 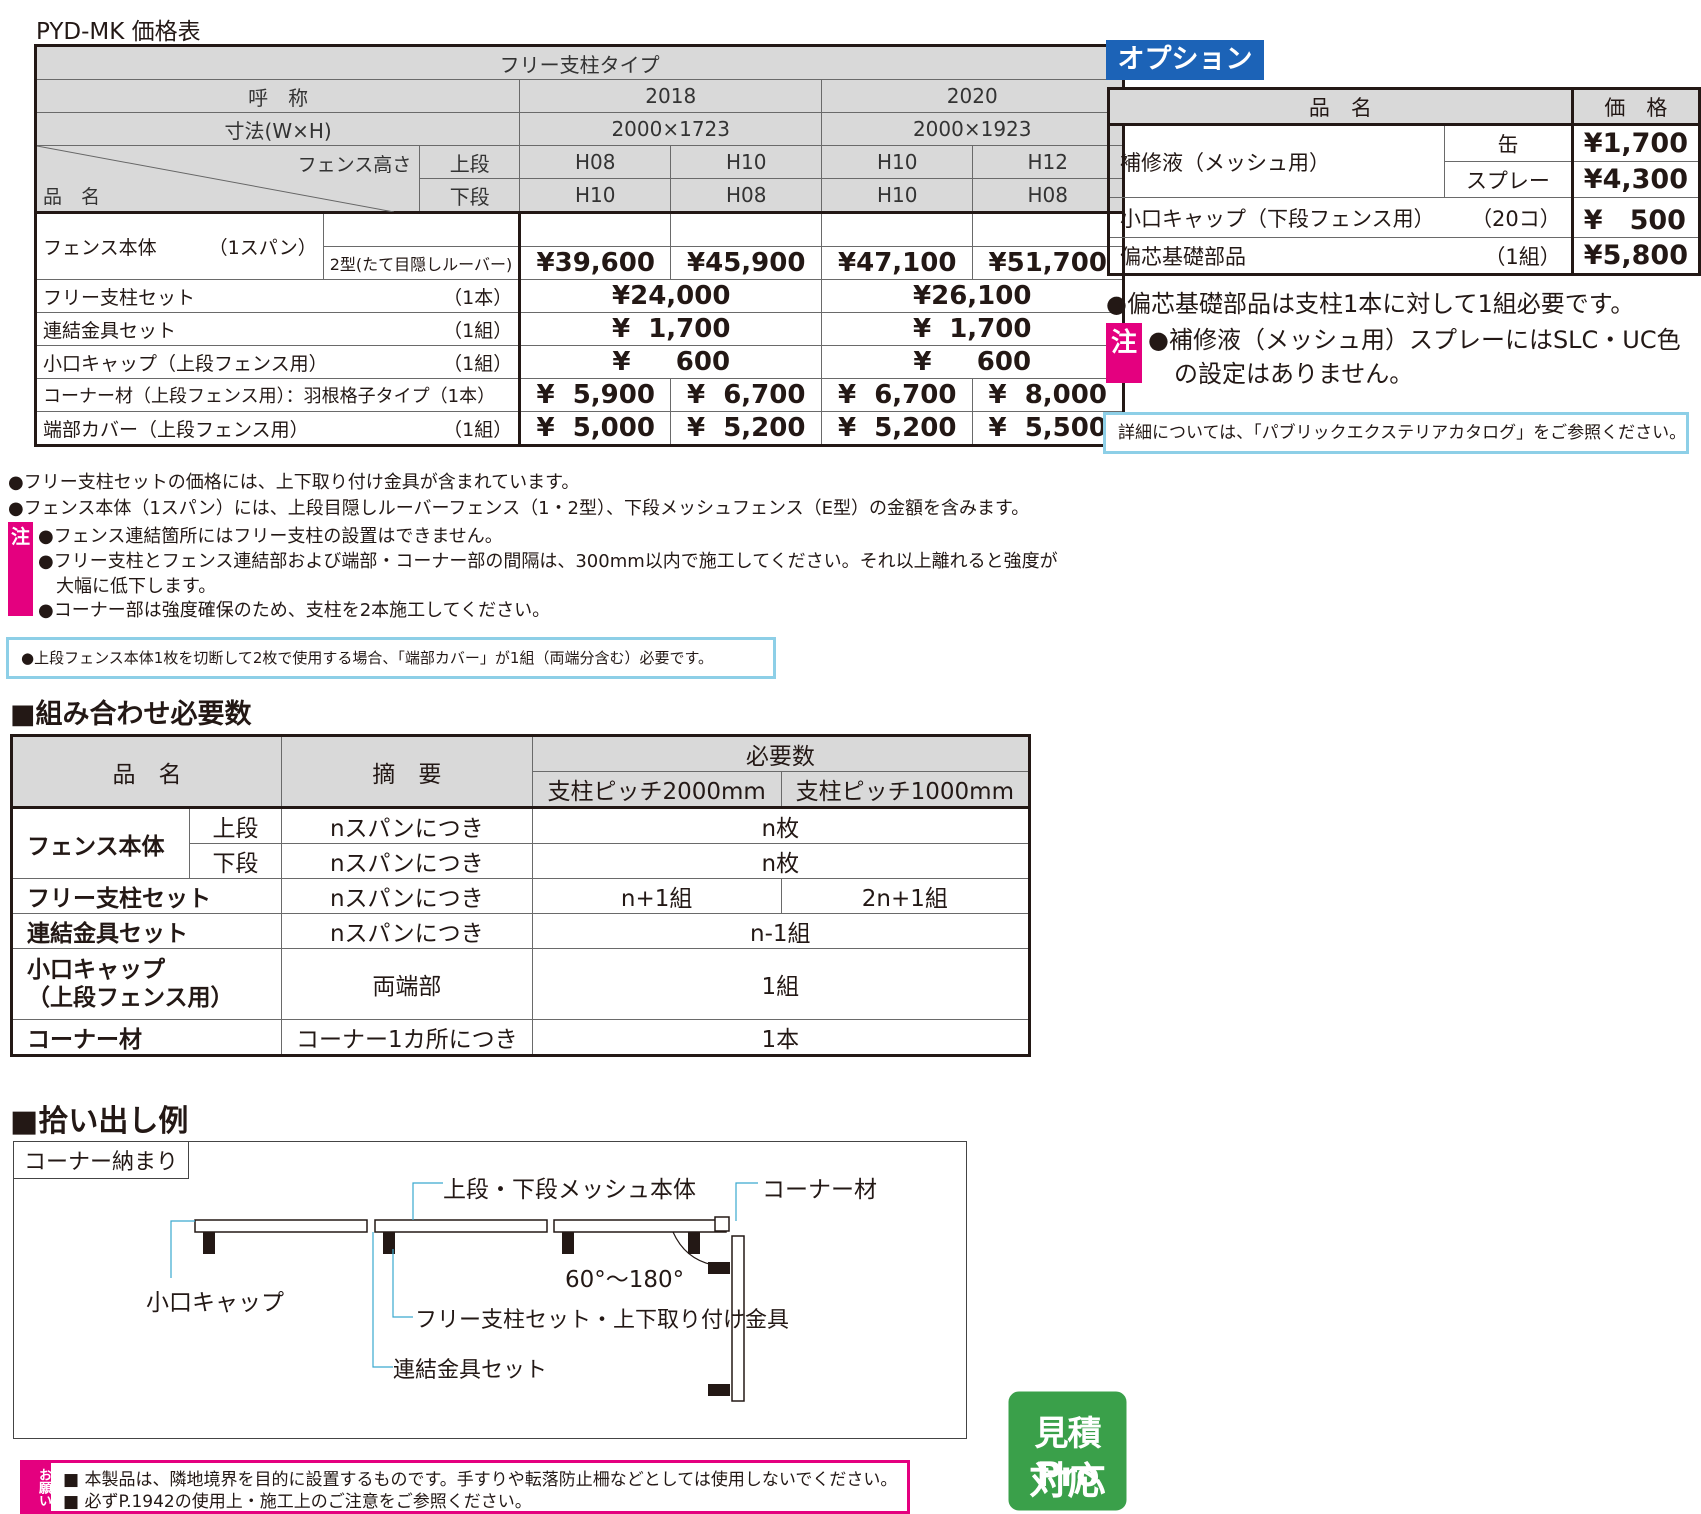 What do you see at coordinates (227, 179) in the screenshot?
I see `header-diagonal-cell: フェンス高さ 品 名` at bounding box center [227, 179].